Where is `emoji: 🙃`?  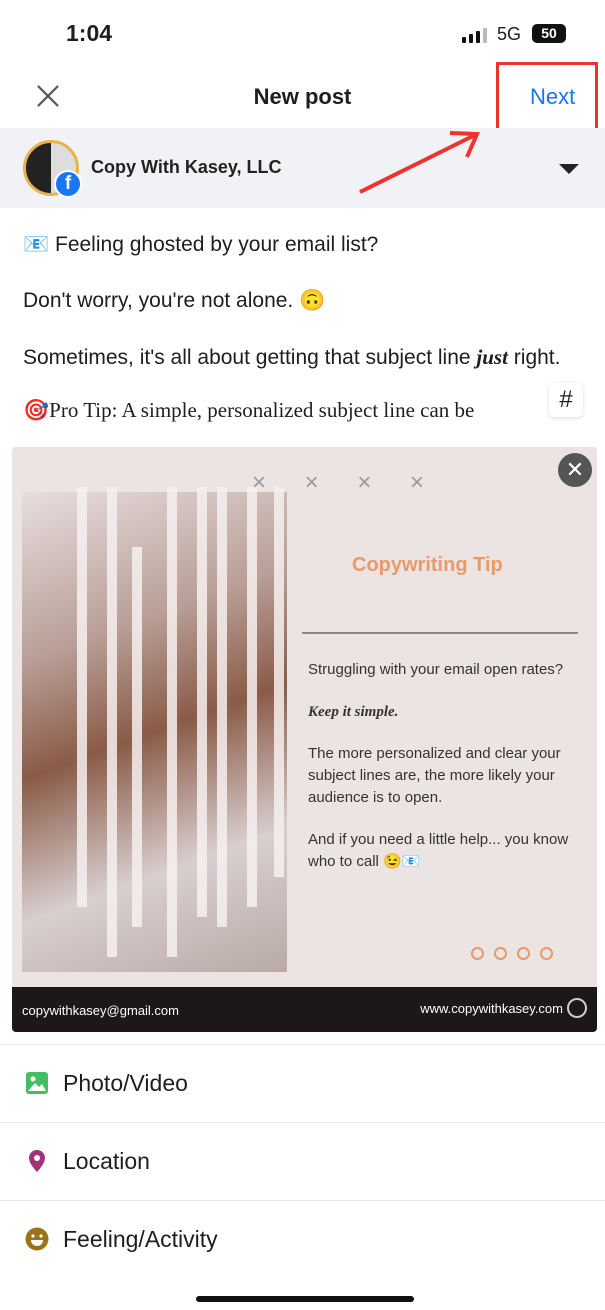 emoji: 🙃 is located at coordinates (312, 300).